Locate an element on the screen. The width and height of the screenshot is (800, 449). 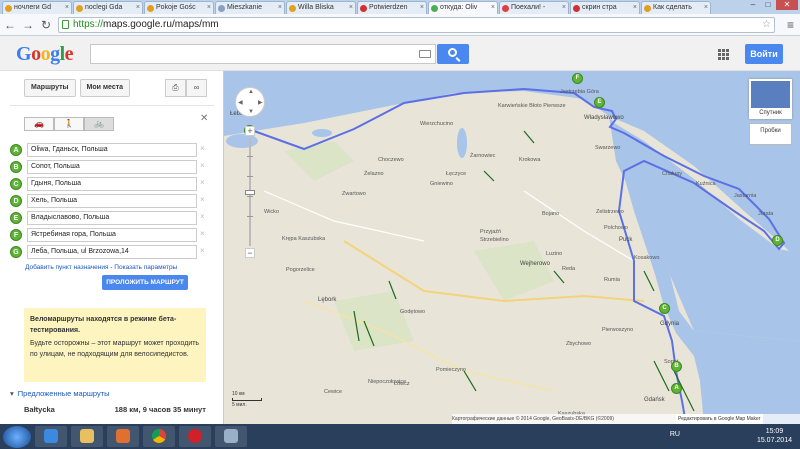
search-button is located at coordinates (453, 54).